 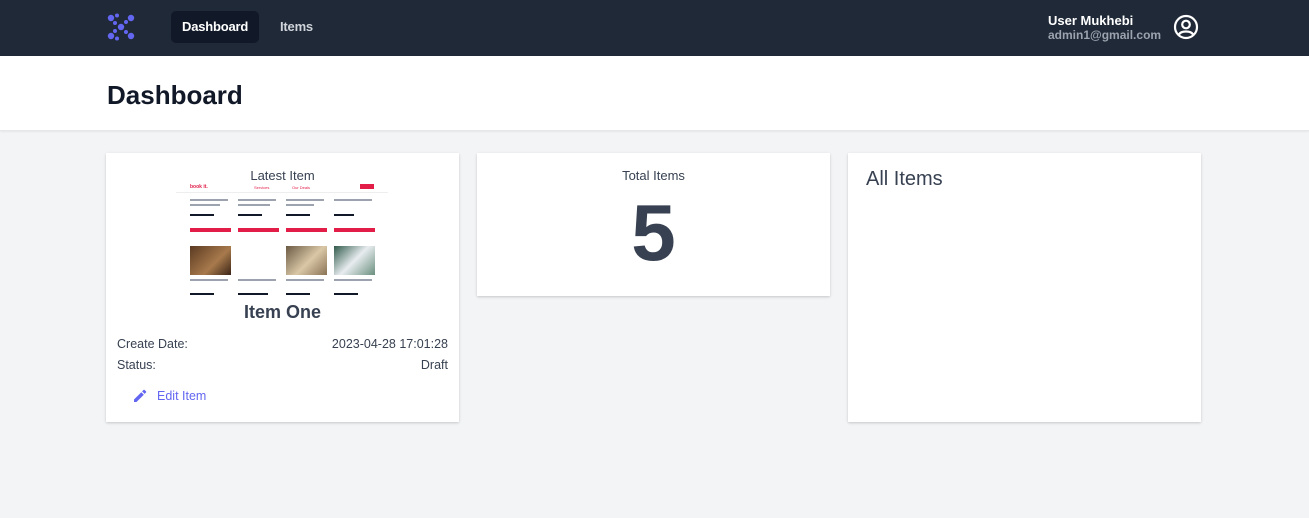 I want to click on nav-link-items: Items, so click(x=296, y=27).